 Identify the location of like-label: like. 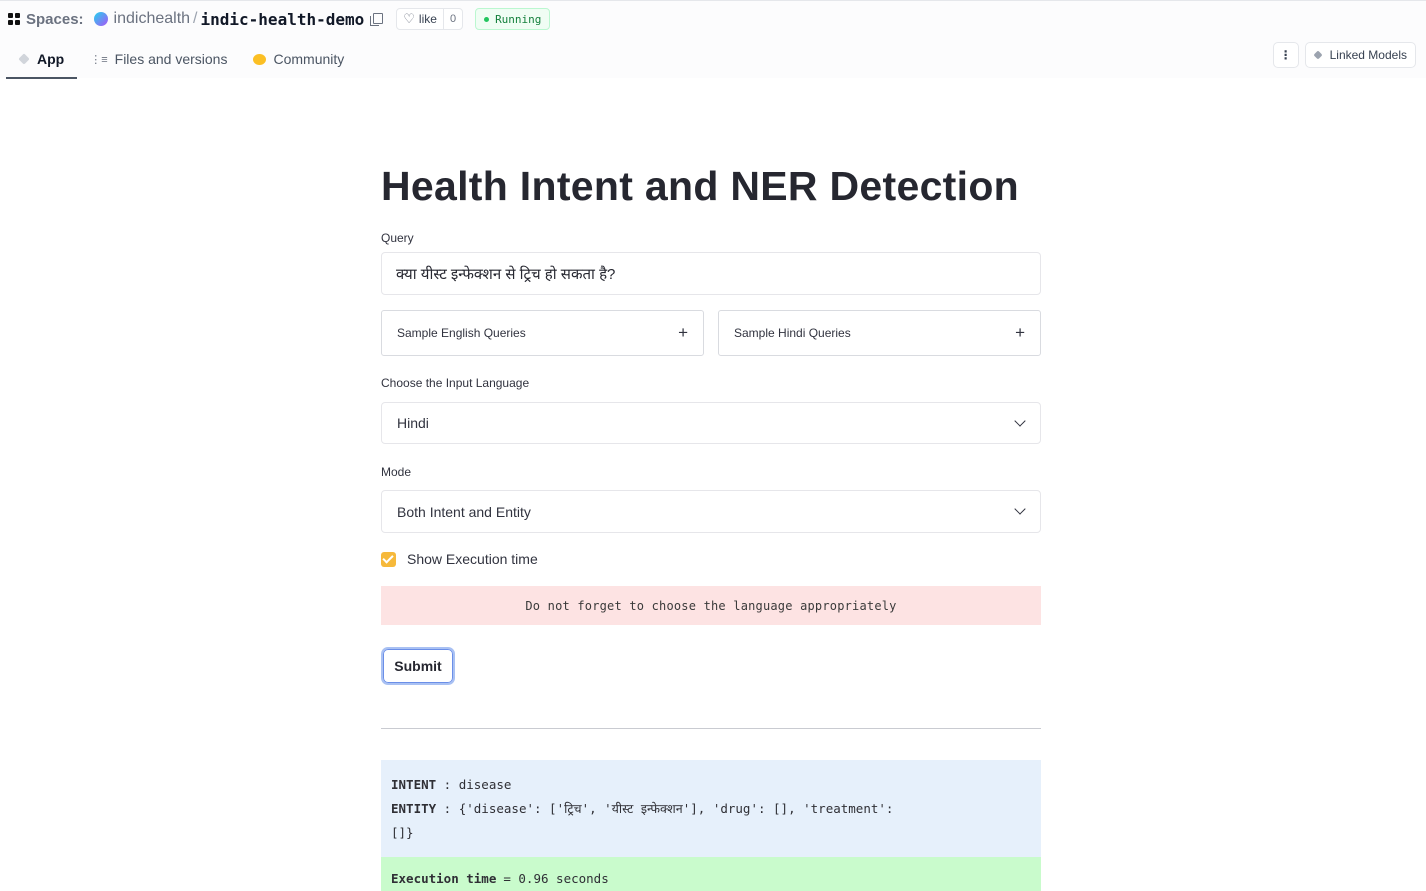
(427, 19).